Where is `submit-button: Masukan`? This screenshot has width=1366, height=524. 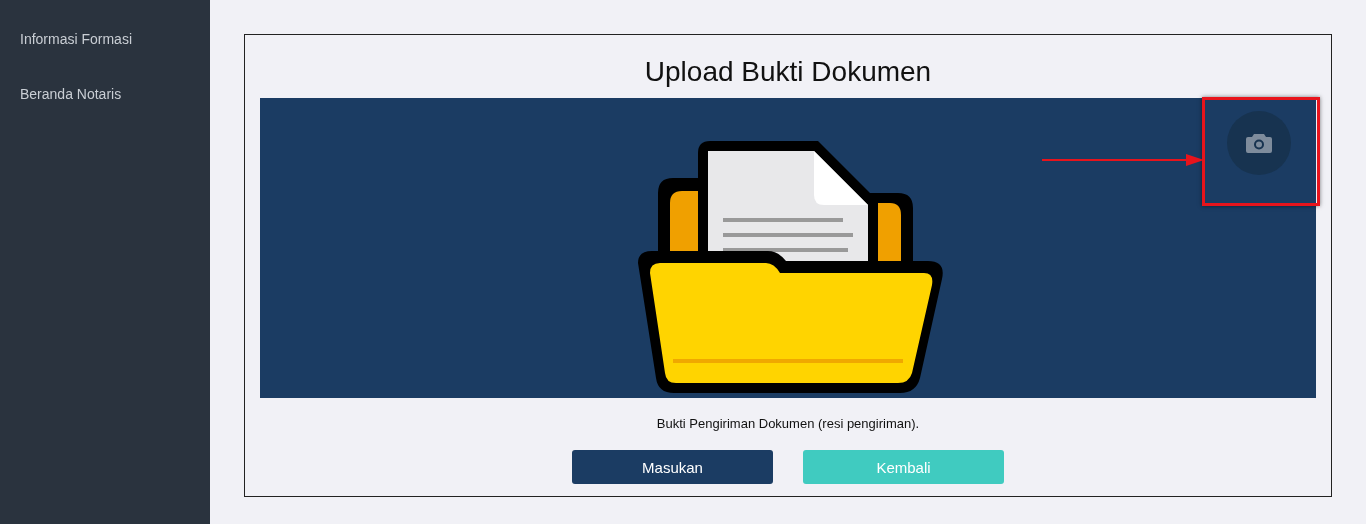
submit-button: Masukan is located at coordinates (672, 467).